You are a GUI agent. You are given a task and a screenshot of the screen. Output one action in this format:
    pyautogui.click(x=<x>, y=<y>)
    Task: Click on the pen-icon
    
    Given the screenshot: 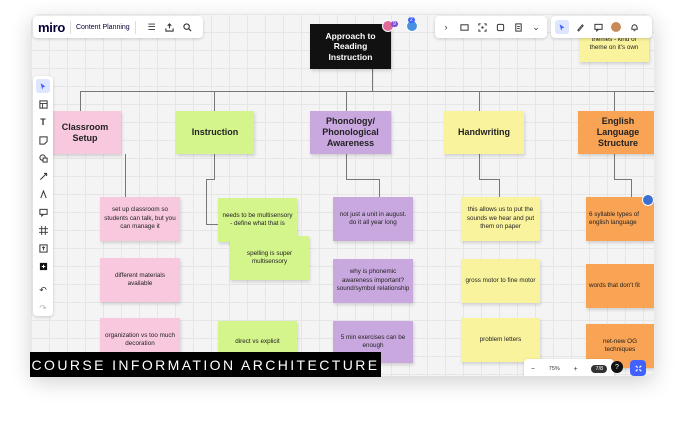 What is the action you would take?
    pyautogui.click(x=580, y=27)
    